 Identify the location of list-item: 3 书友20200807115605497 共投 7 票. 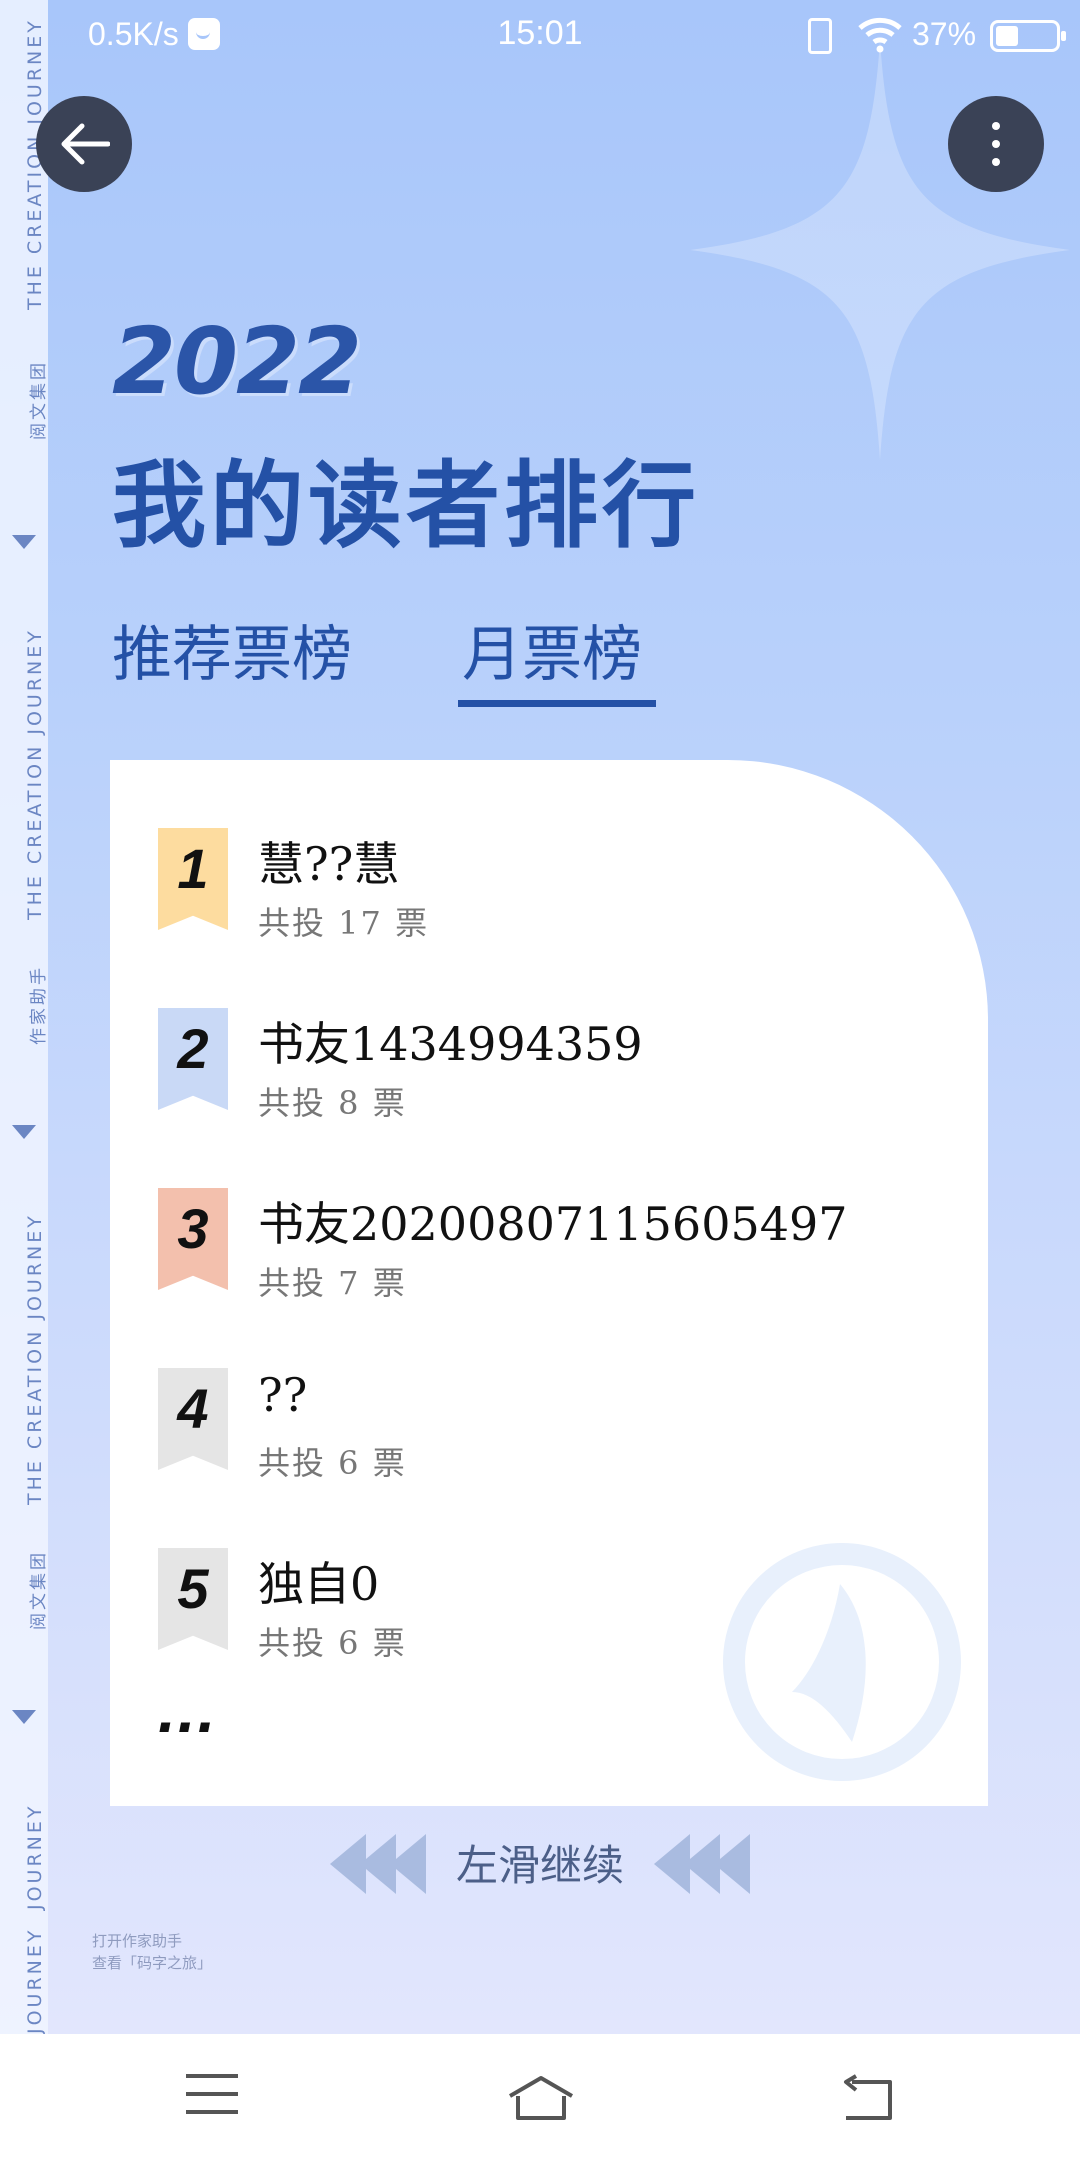
(538, 1258).